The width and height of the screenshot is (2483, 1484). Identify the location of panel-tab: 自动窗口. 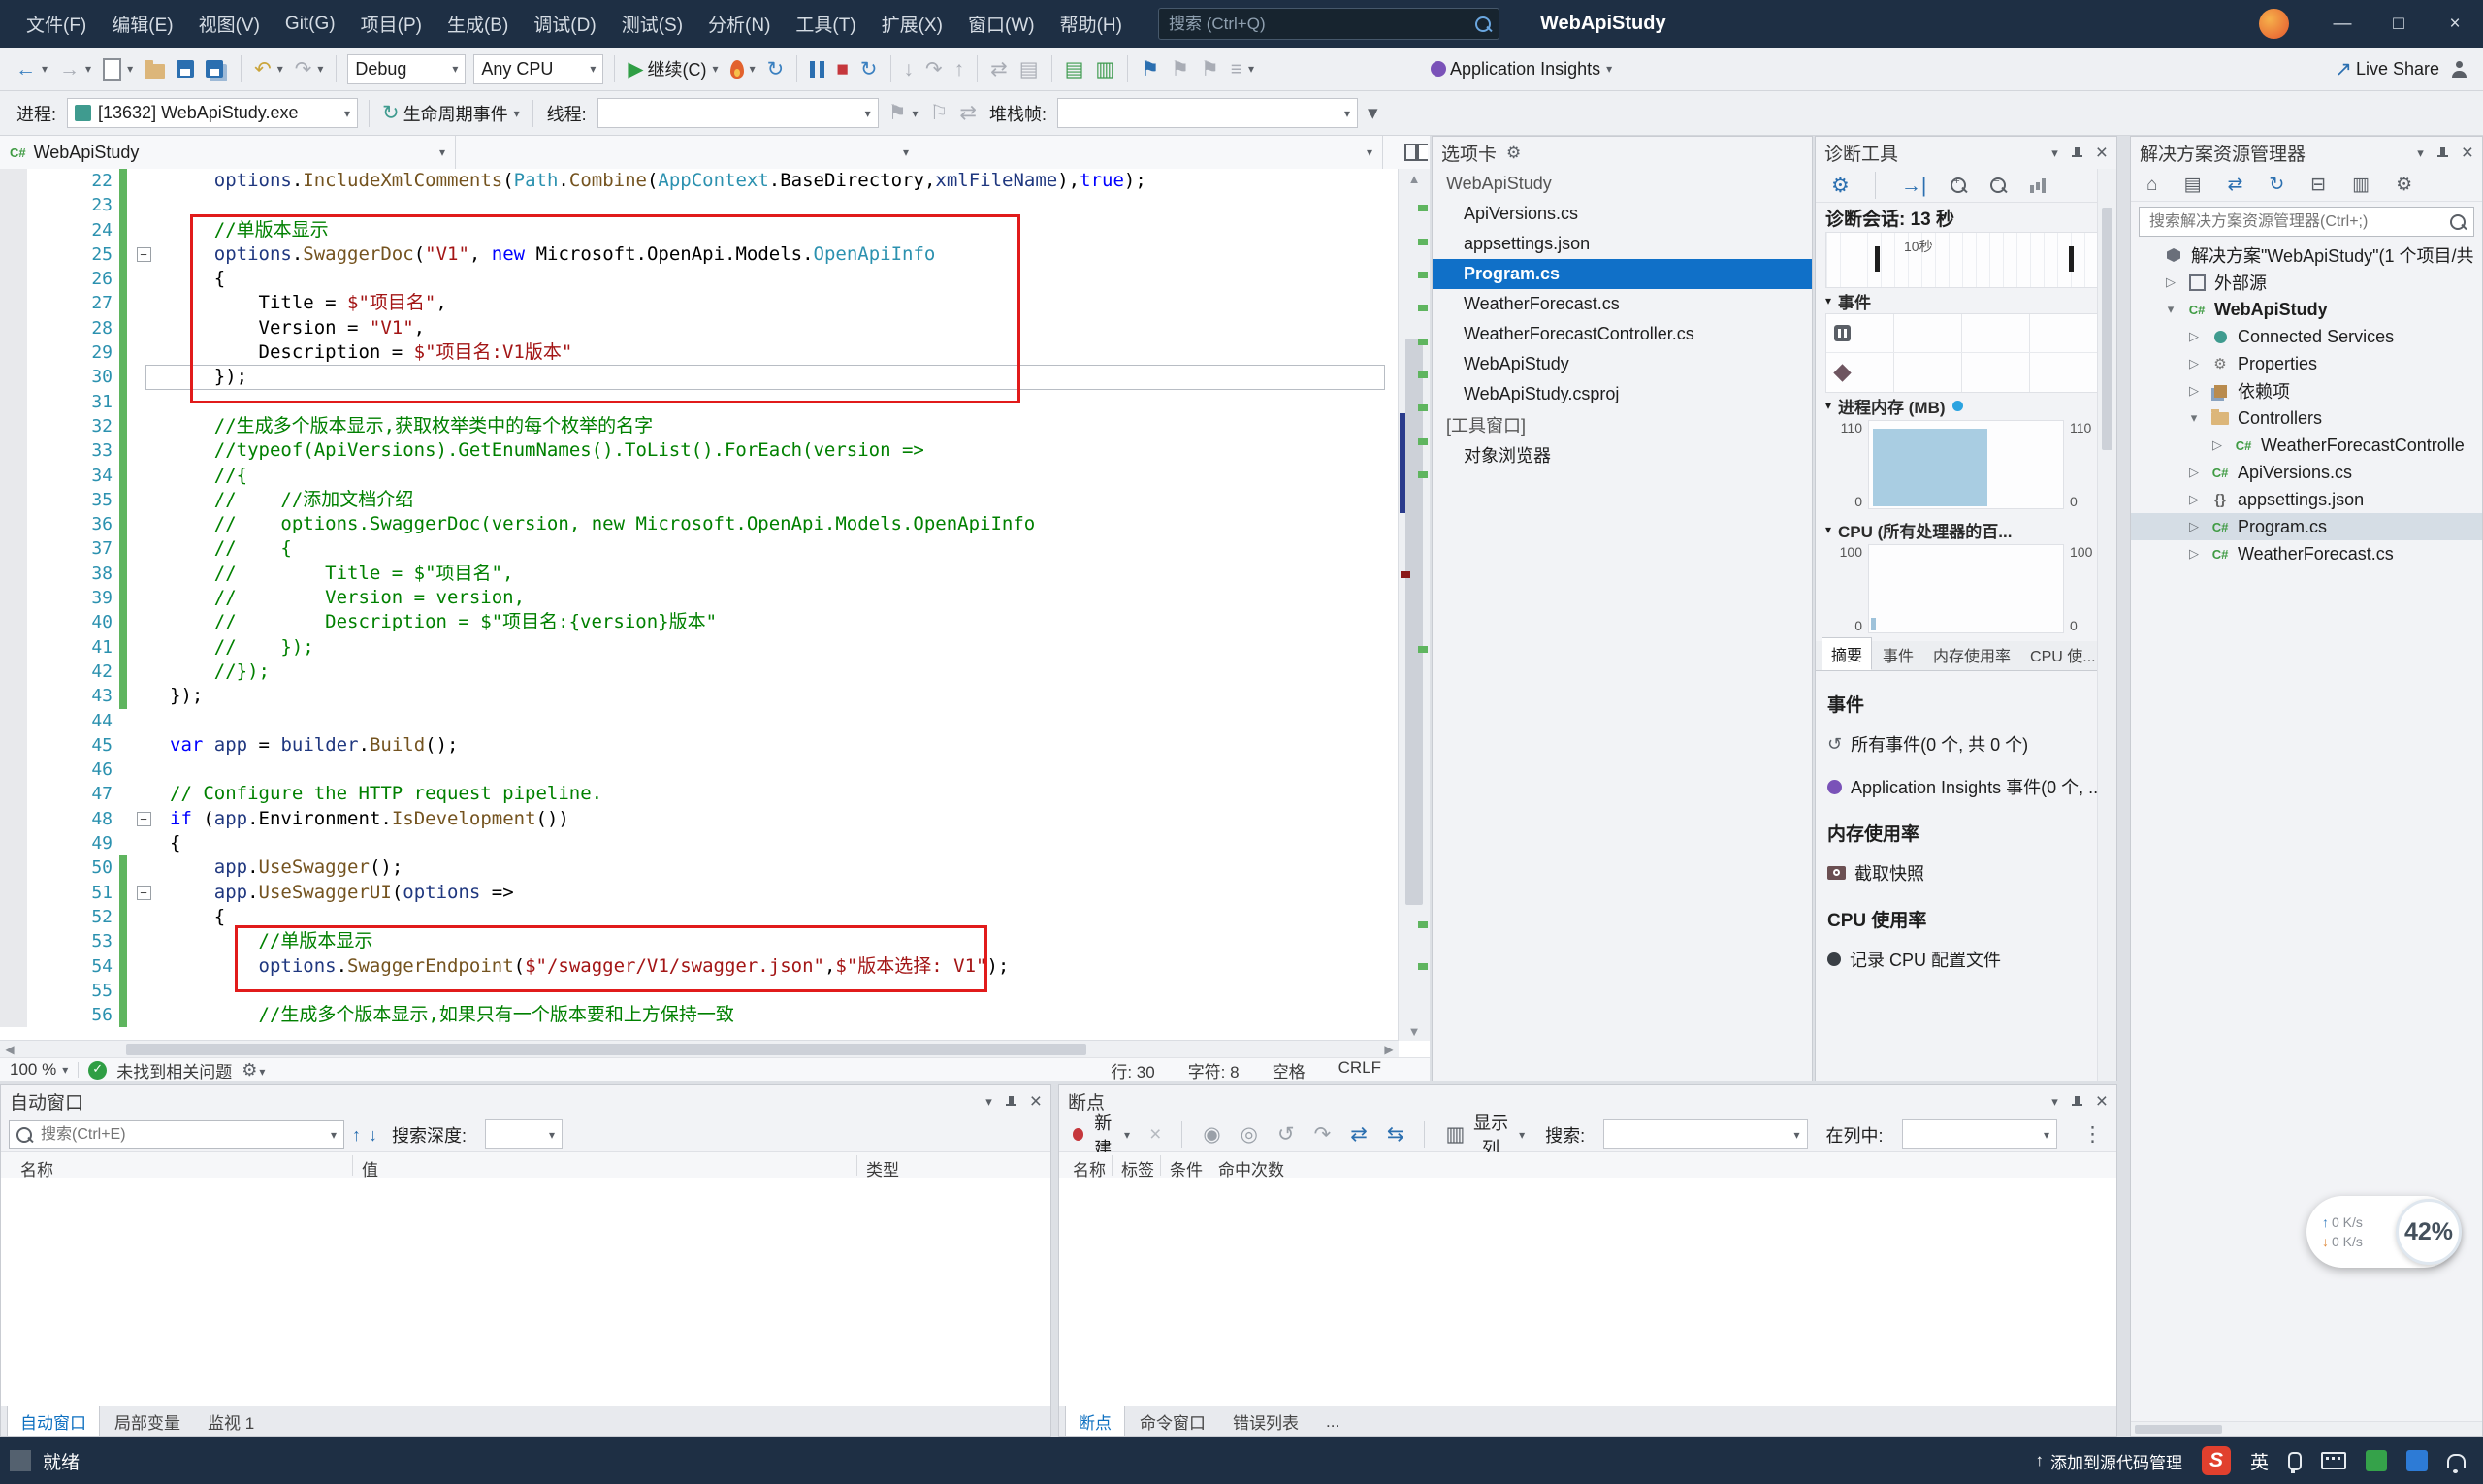
(54, 1421).